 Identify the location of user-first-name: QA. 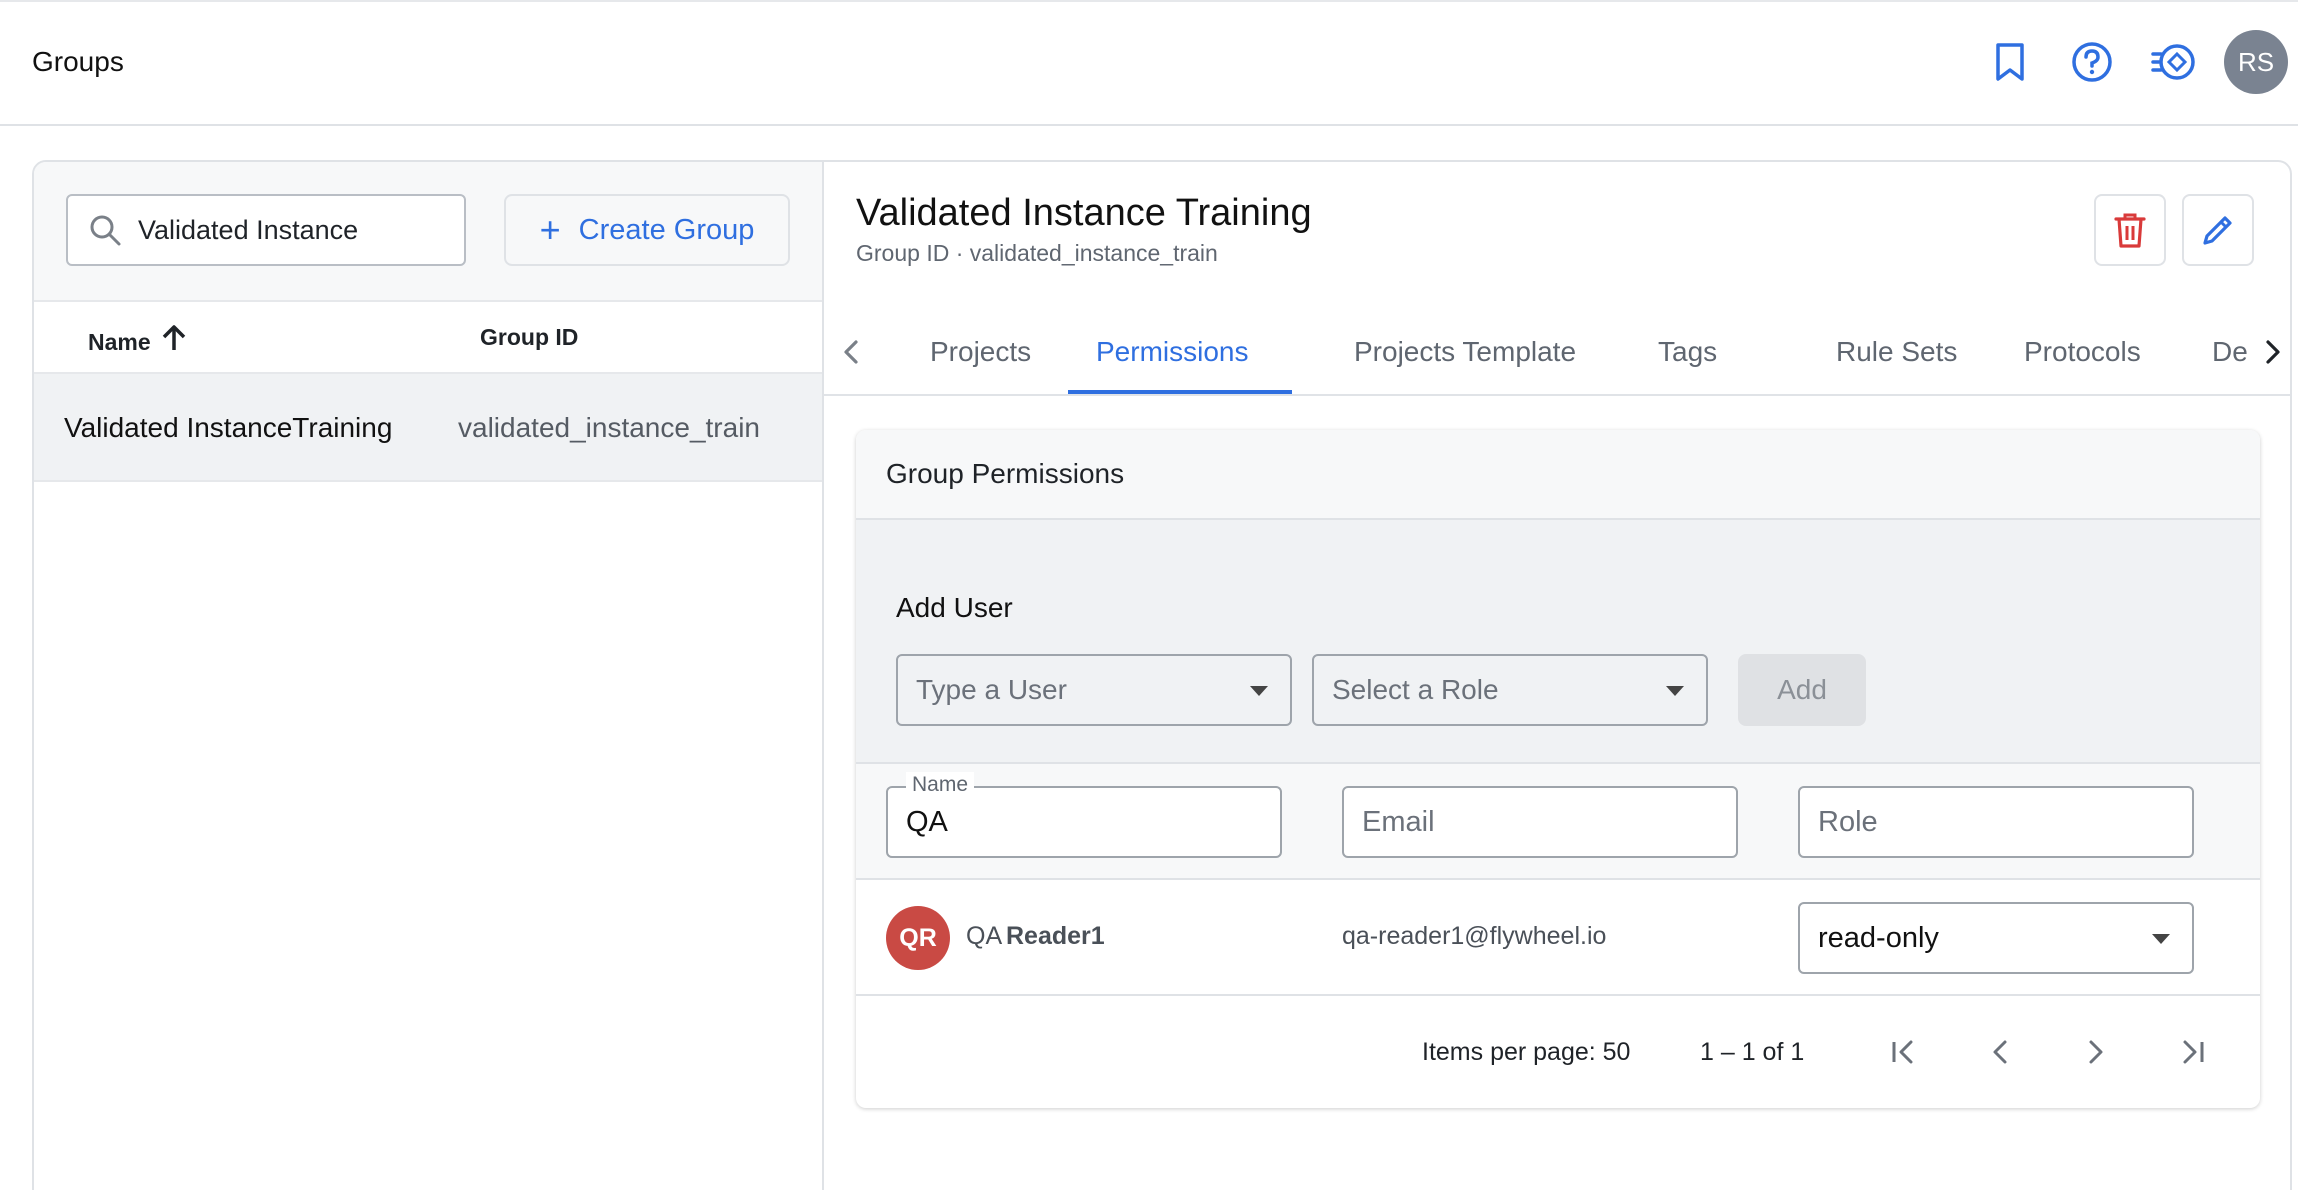
(984, 936).